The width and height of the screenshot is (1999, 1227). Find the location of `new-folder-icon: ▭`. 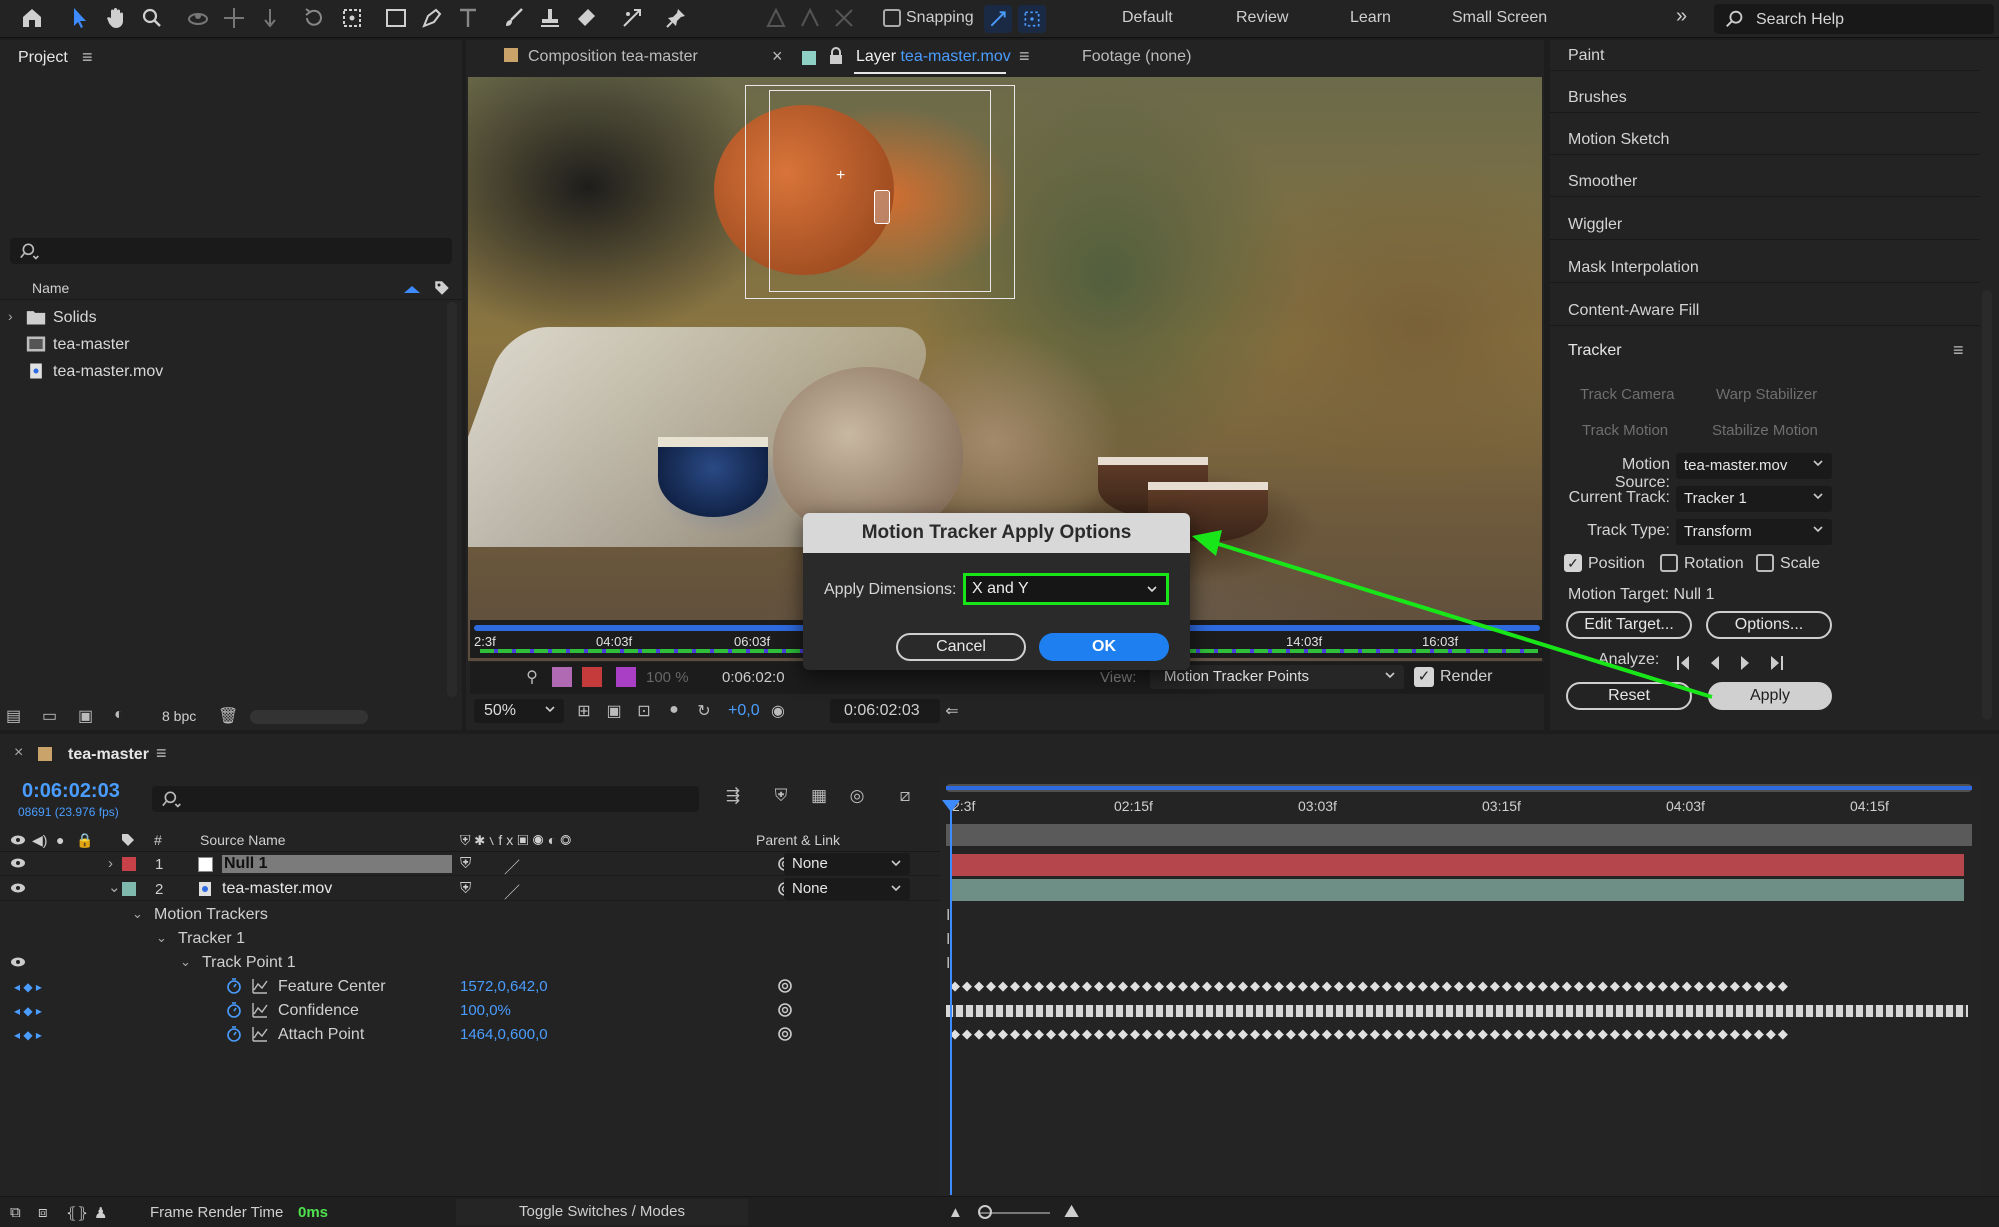

new-folder-icon: ▭ is located at coordinates (53, 716).